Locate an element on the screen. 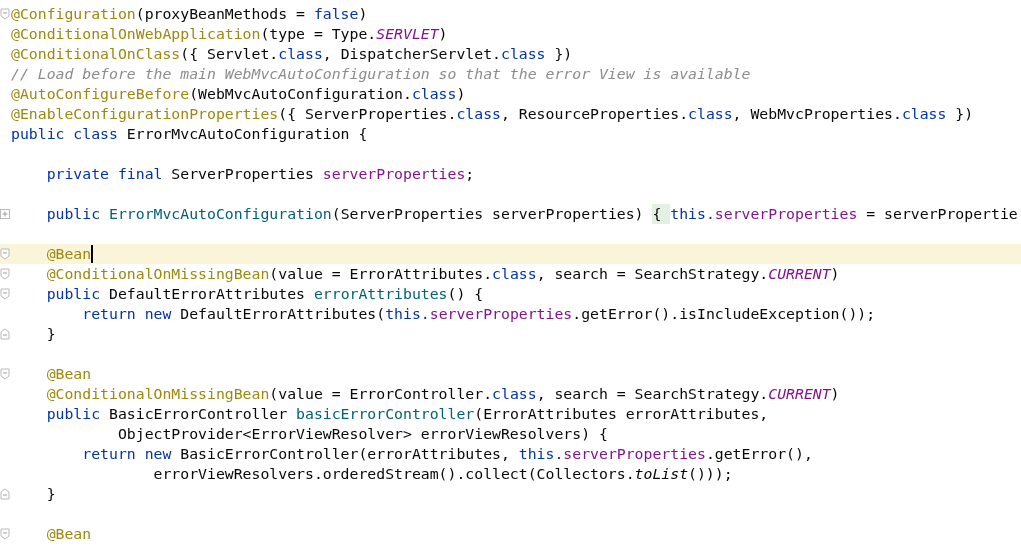 The image size is (1021, 552). code-line: private final ServerProperties serverProperties; is located at coordinates (260, 174).